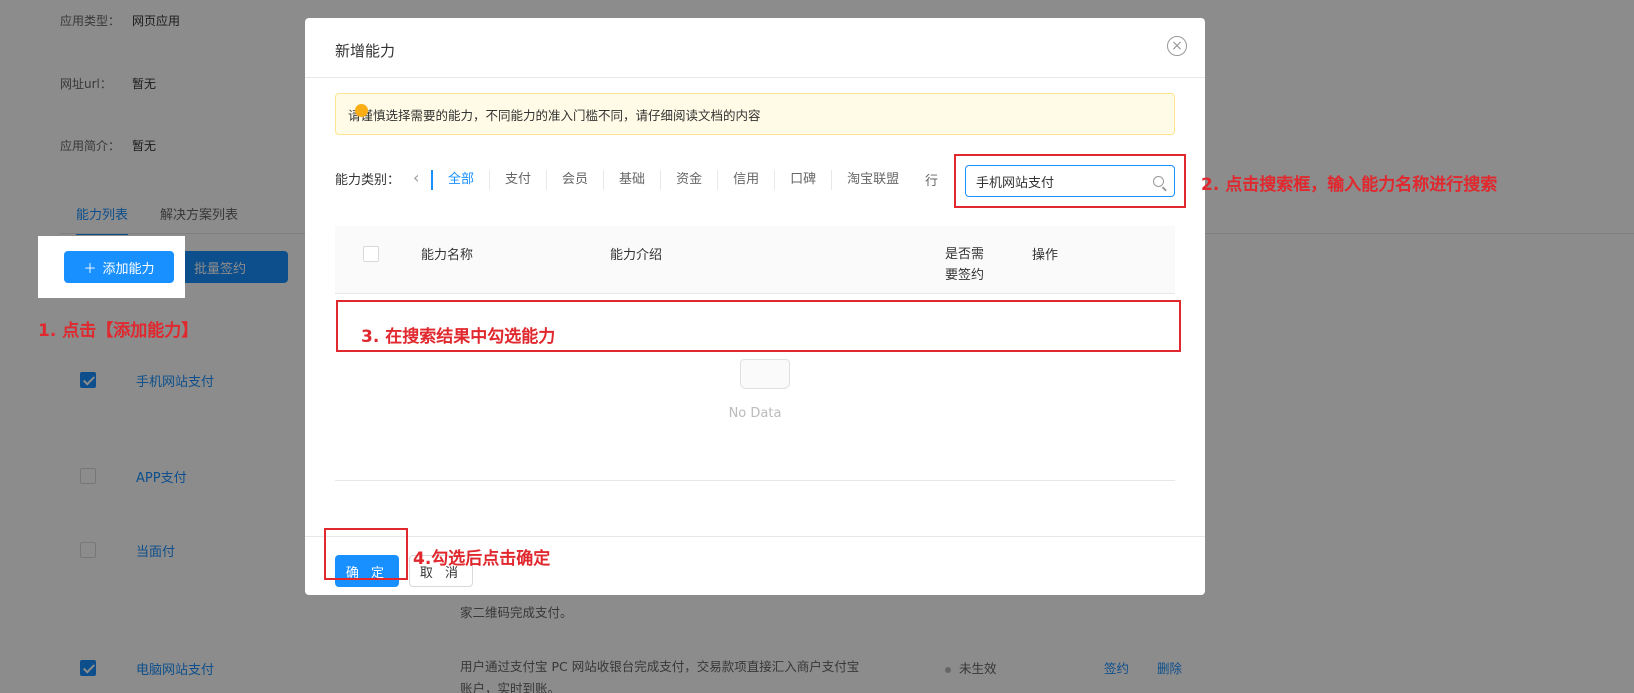 Image resolution: width=1634 pixels, height=693 pixels. Describe the element at coordinates (755, 260) in the screenshot. I see `table-header: 能力名称 能力介绍 是否需要签约 操作` at that location.